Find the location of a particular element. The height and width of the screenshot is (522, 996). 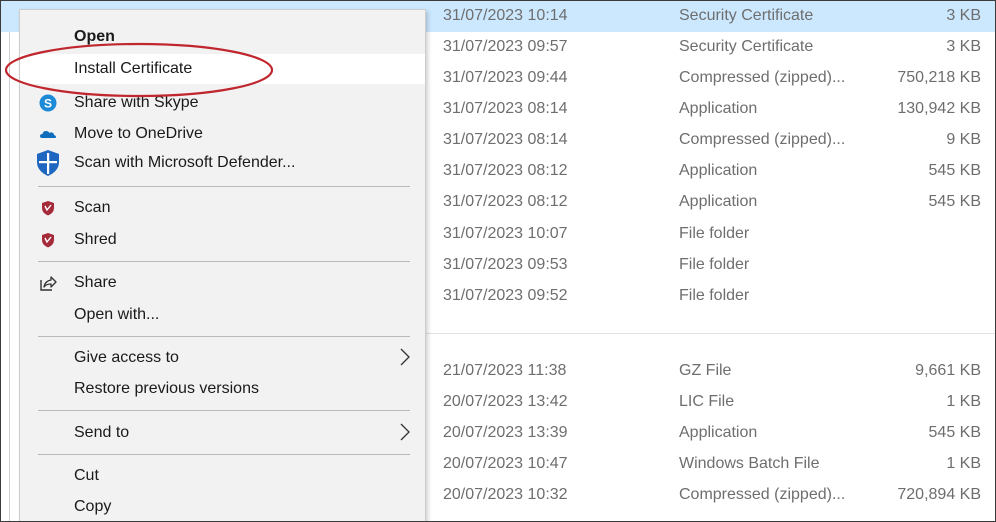

menu-item-cut: Cut is located at coordinates (222, 476).